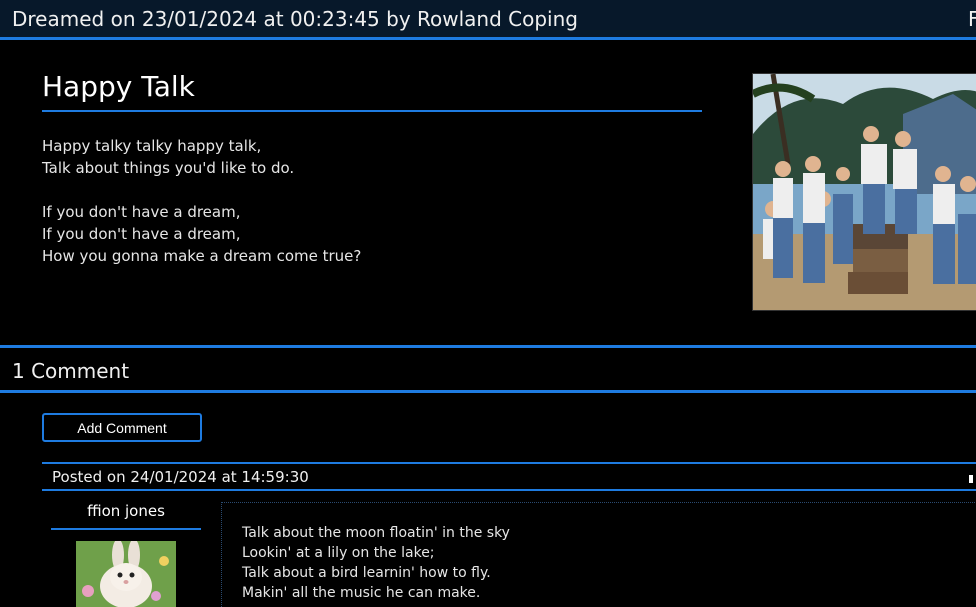  Describe the element at coordinates (126, 516) in the screenshot. I see `commenter-name: ffion jones` at that location.